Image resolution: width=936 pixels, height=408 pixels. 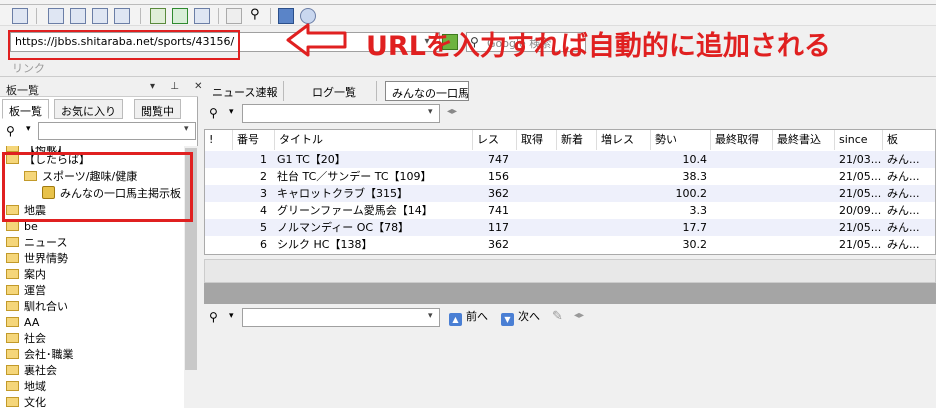 I want to click on cell-ikioi: 10.4, so click(x=695, y=159).